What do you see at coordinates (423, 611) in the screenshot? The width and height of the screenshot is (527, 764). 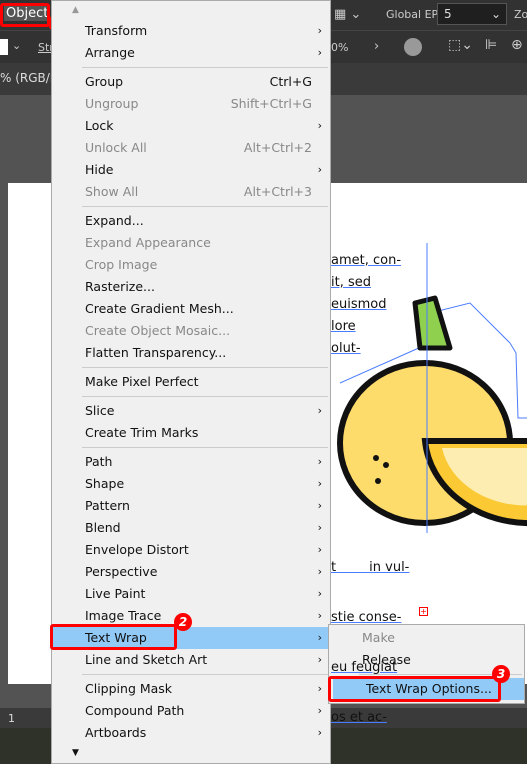 I see `text-overflow-icon: +` at bounding box center [423, 611].